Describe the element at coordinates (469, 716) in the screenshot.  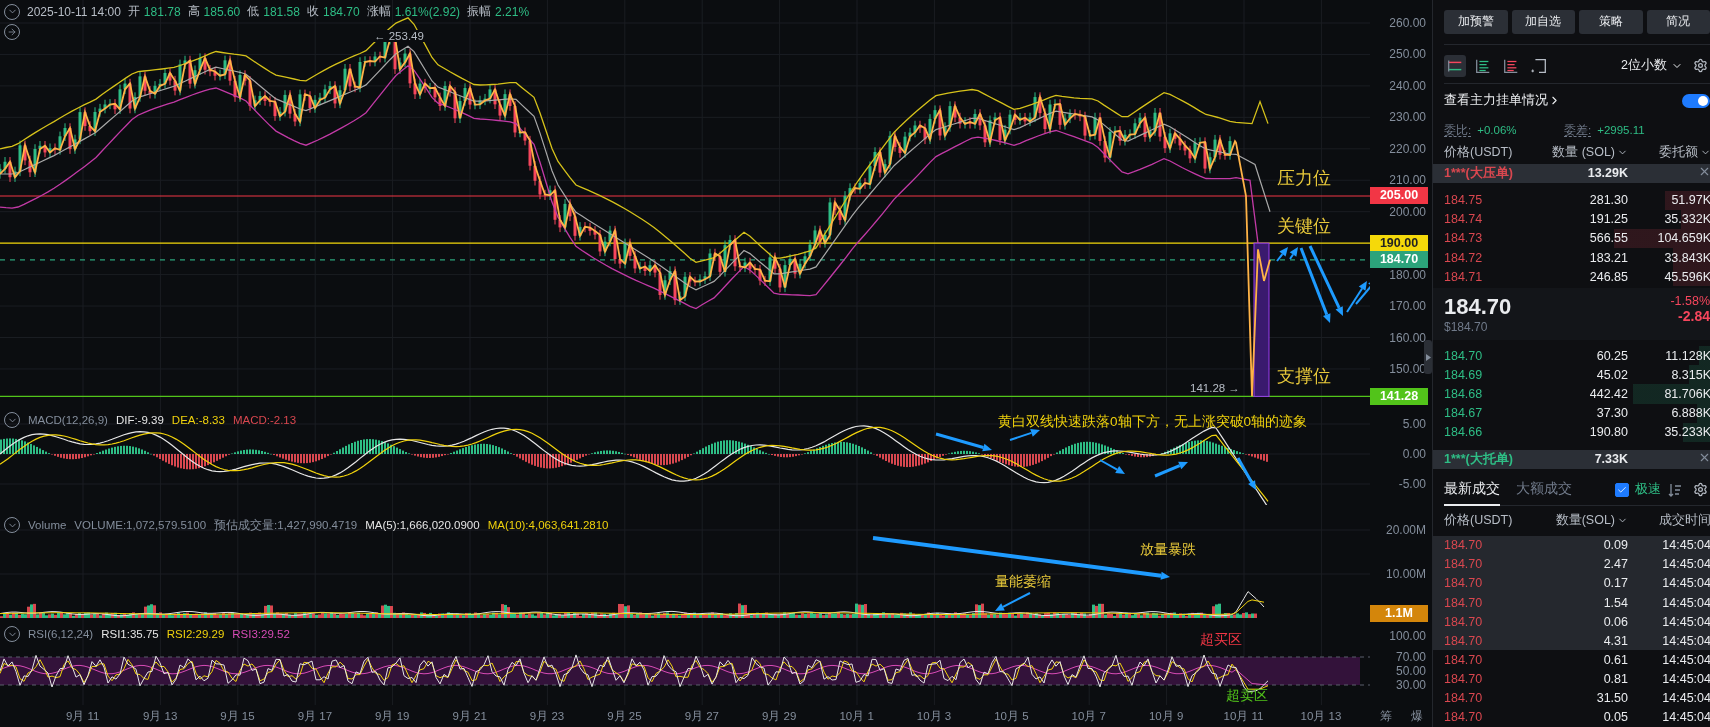
I see `x-axis-label: 9月 21` at that location.